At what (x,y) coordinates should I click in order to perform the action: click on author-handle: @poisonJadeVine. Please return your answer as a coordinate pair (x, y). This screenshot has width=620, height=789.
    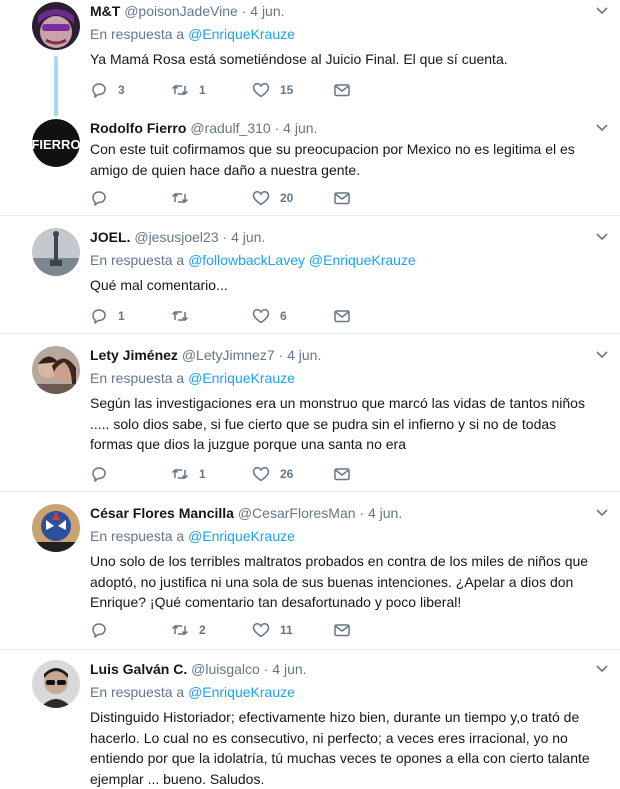
    Looking at the image, I should click on (181, 11).